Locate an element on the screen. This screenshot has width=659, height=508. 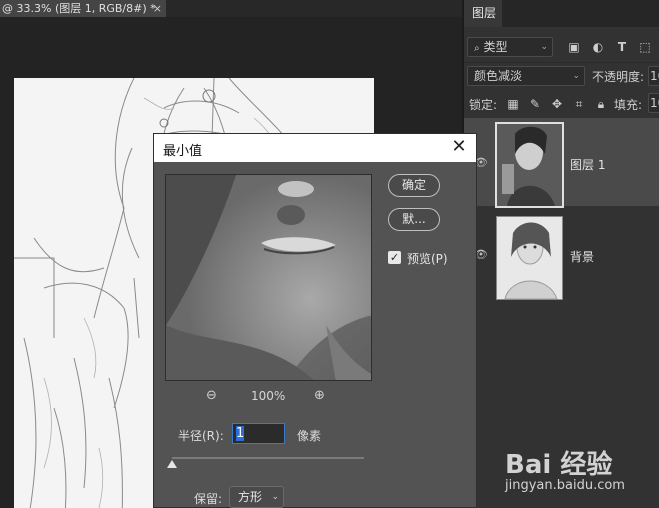
lock-transparent-icon: ▦ is located at coordinates (513, 104).